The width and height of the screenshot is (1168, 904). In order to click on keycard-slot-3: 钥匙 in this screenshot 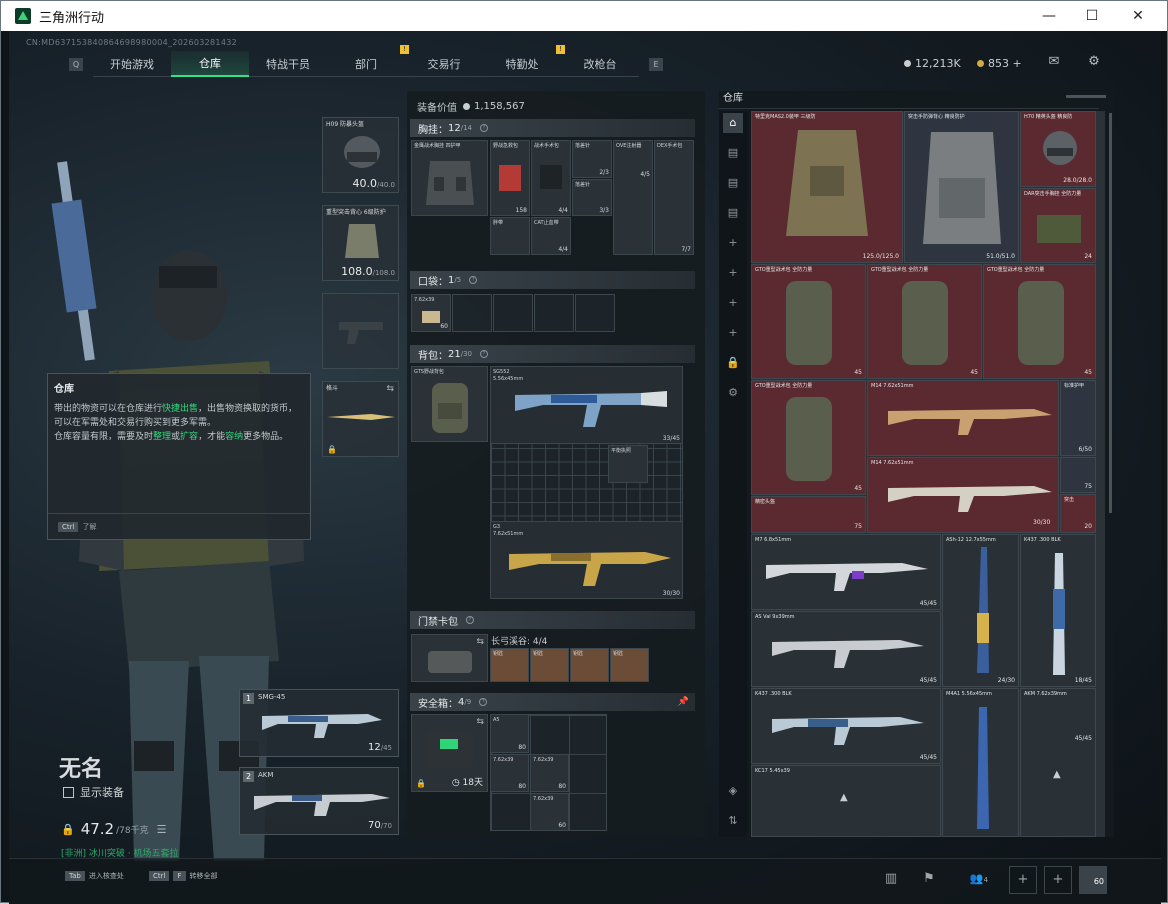, I will do `click(589, 665)`.